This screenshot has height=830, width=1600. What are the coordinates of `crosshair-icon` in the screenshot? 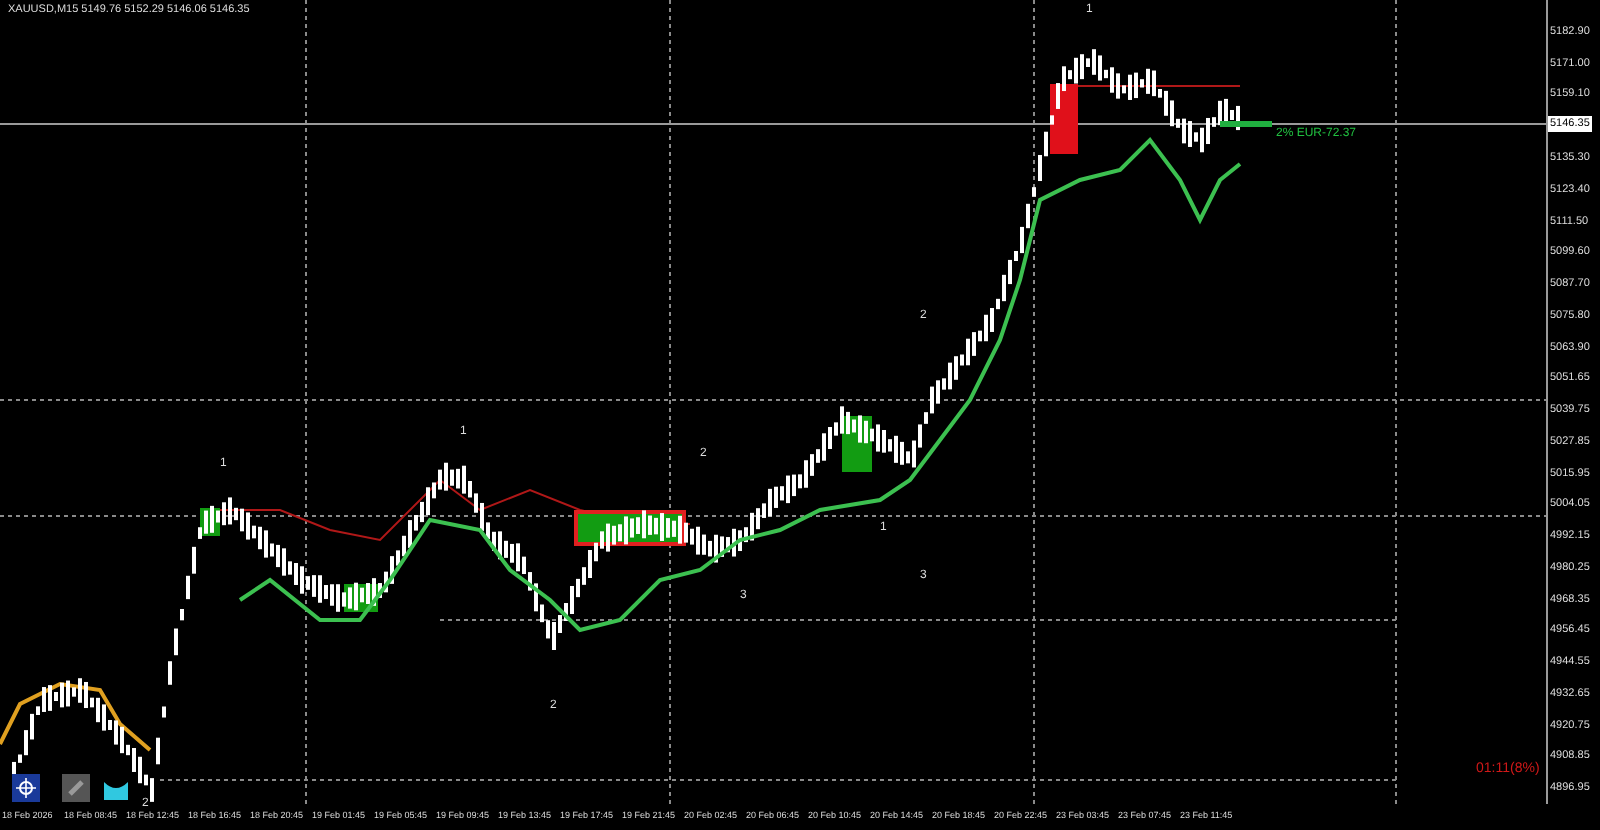 It's located at (26, 788).